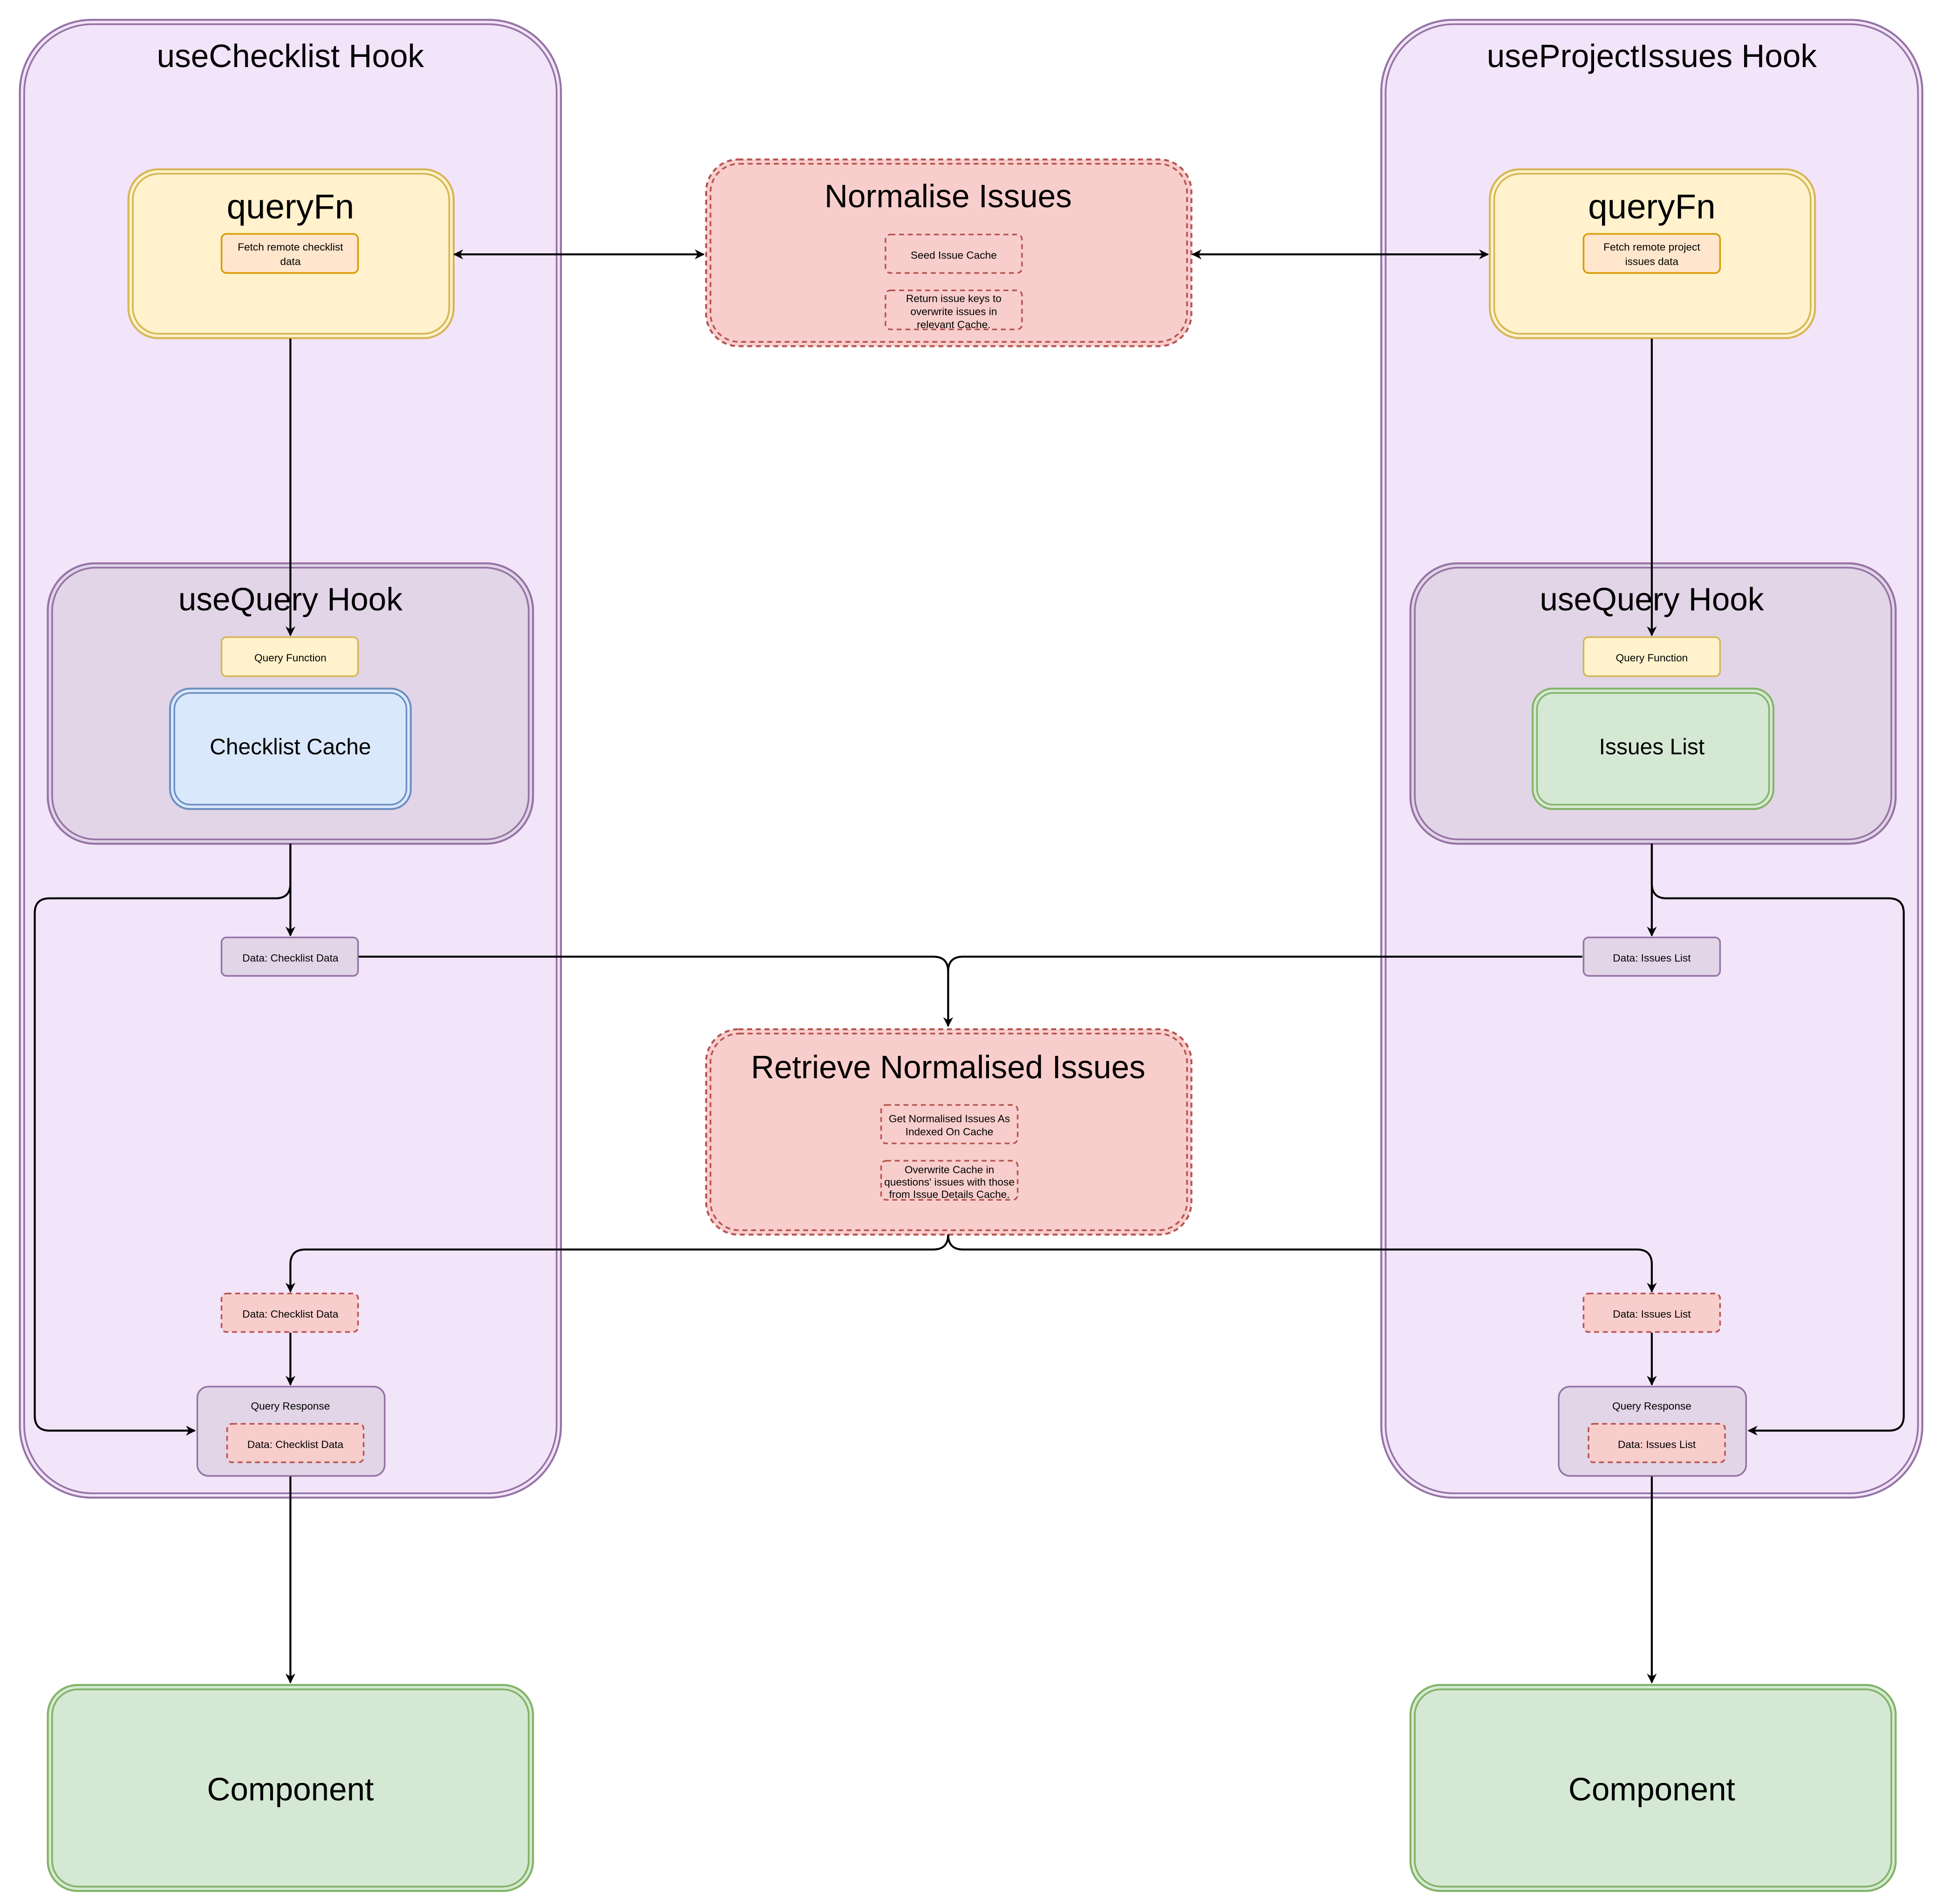 Image resolution: width=1936 pixels, height=1904 pixels. I want to click on right-component-node: Component, so click(1653, 1788).